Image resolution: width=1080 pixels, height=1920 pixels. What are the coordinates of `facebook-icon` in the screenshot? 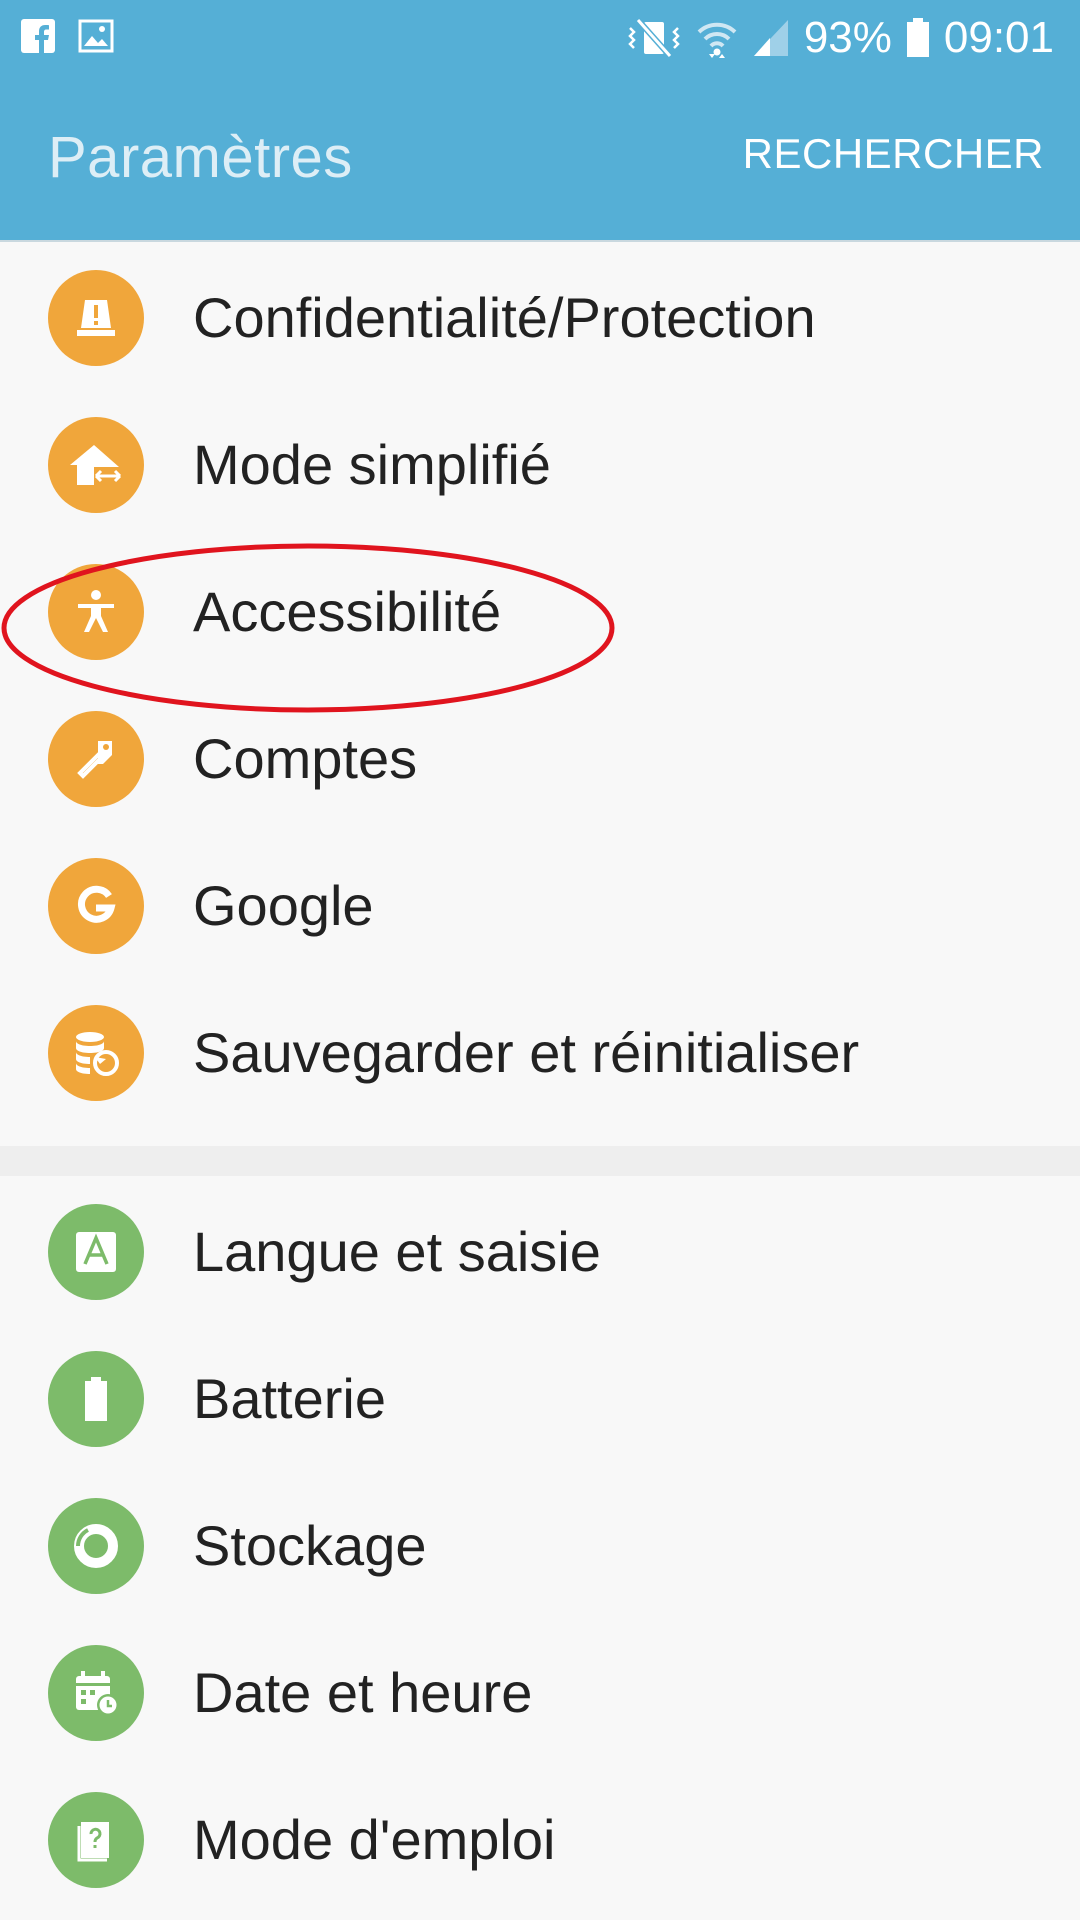 It's located at (38, 38).